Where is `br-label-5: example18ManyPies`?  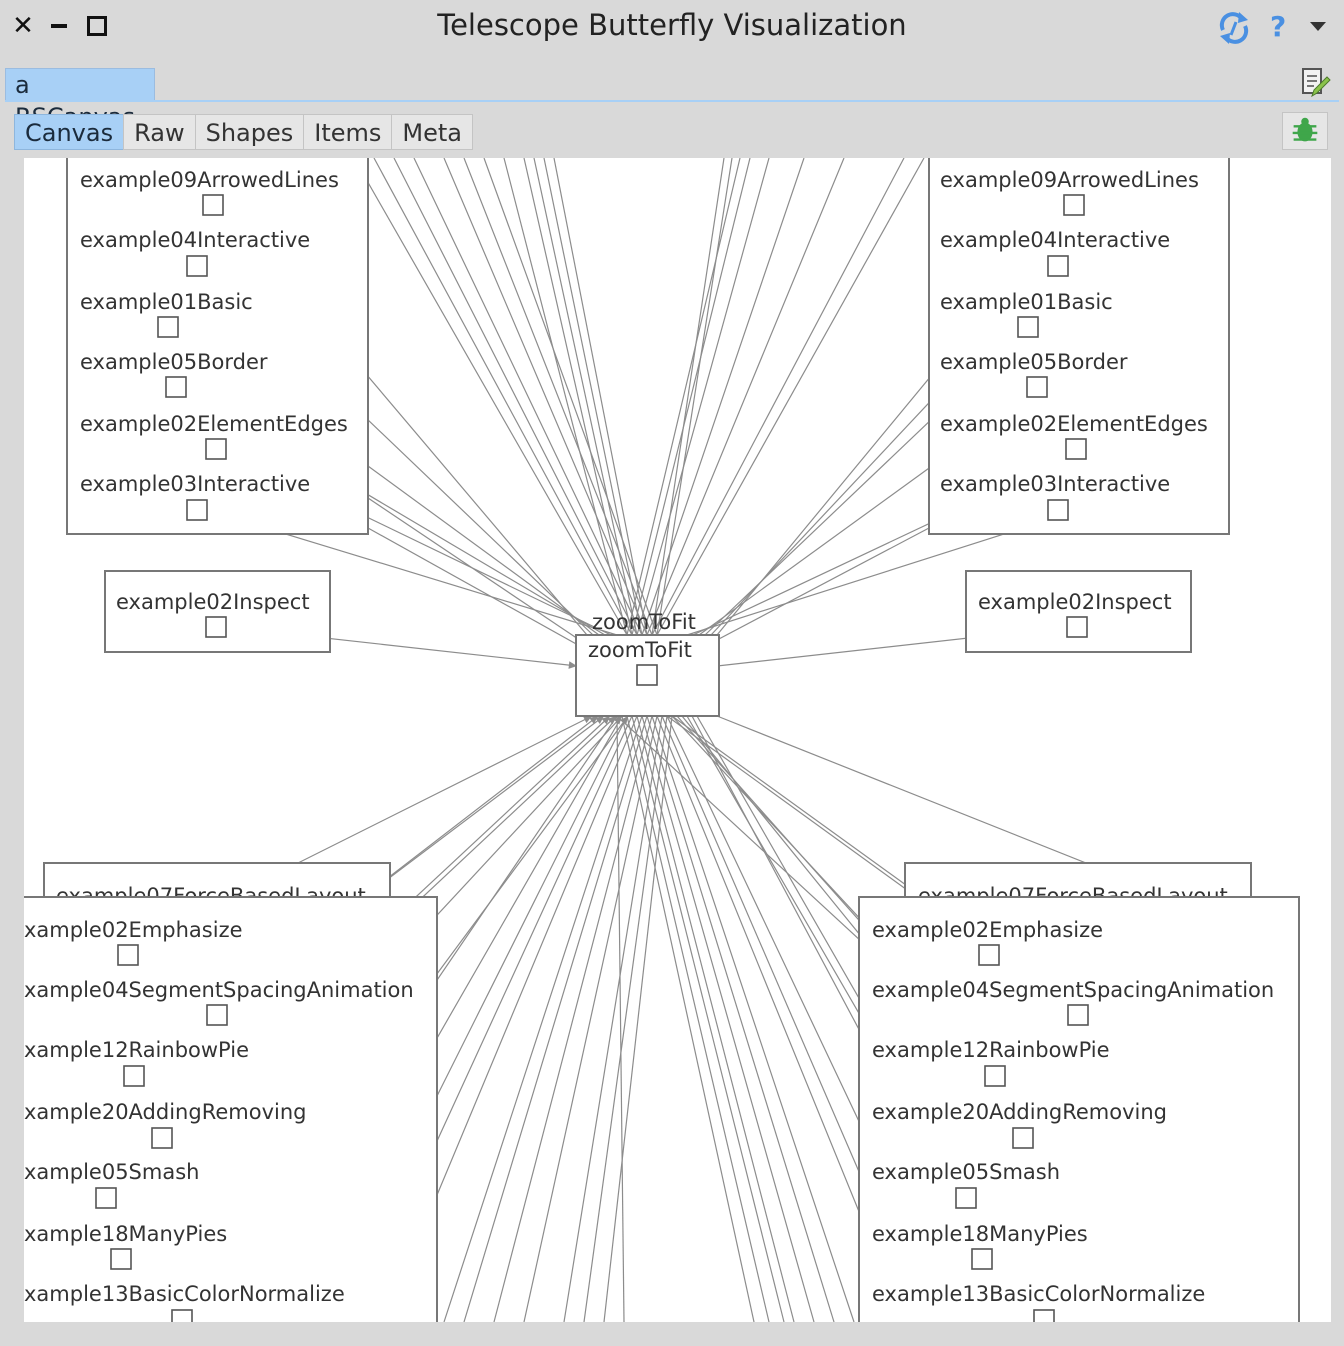
br-label-5: example18ManyPies is located at coordinates (980, 1234).